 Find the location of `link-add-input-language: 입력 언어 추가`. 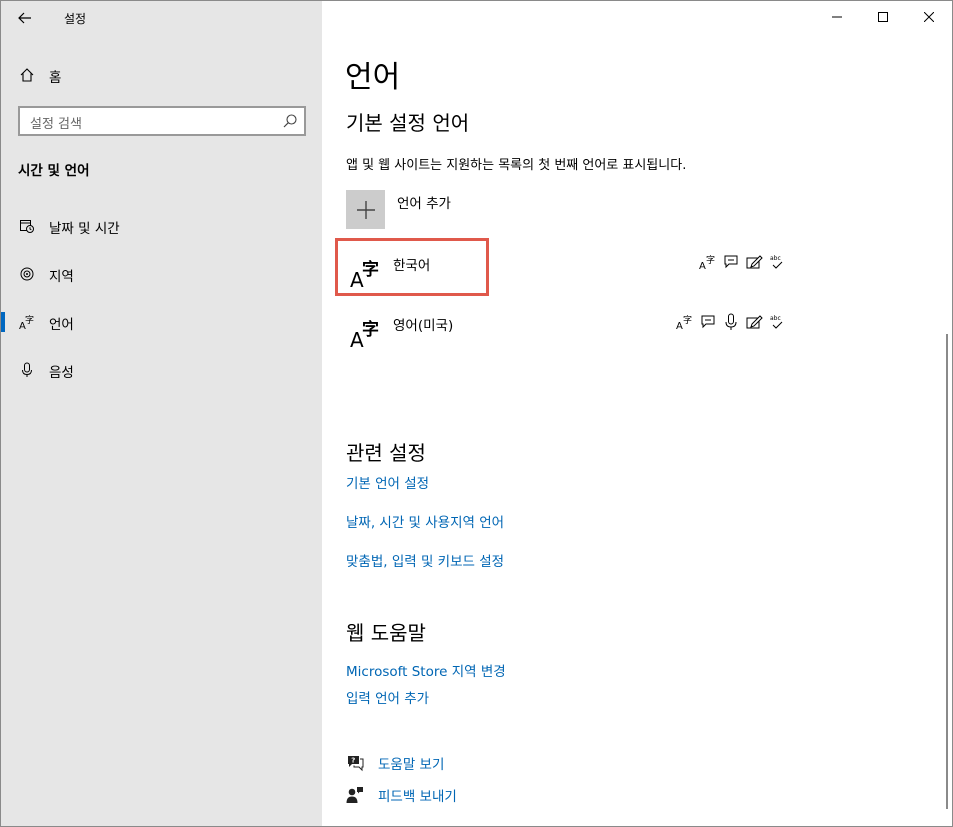

link-add-input-language: 입력 언어 추가 is located at coordinates (387, 697).